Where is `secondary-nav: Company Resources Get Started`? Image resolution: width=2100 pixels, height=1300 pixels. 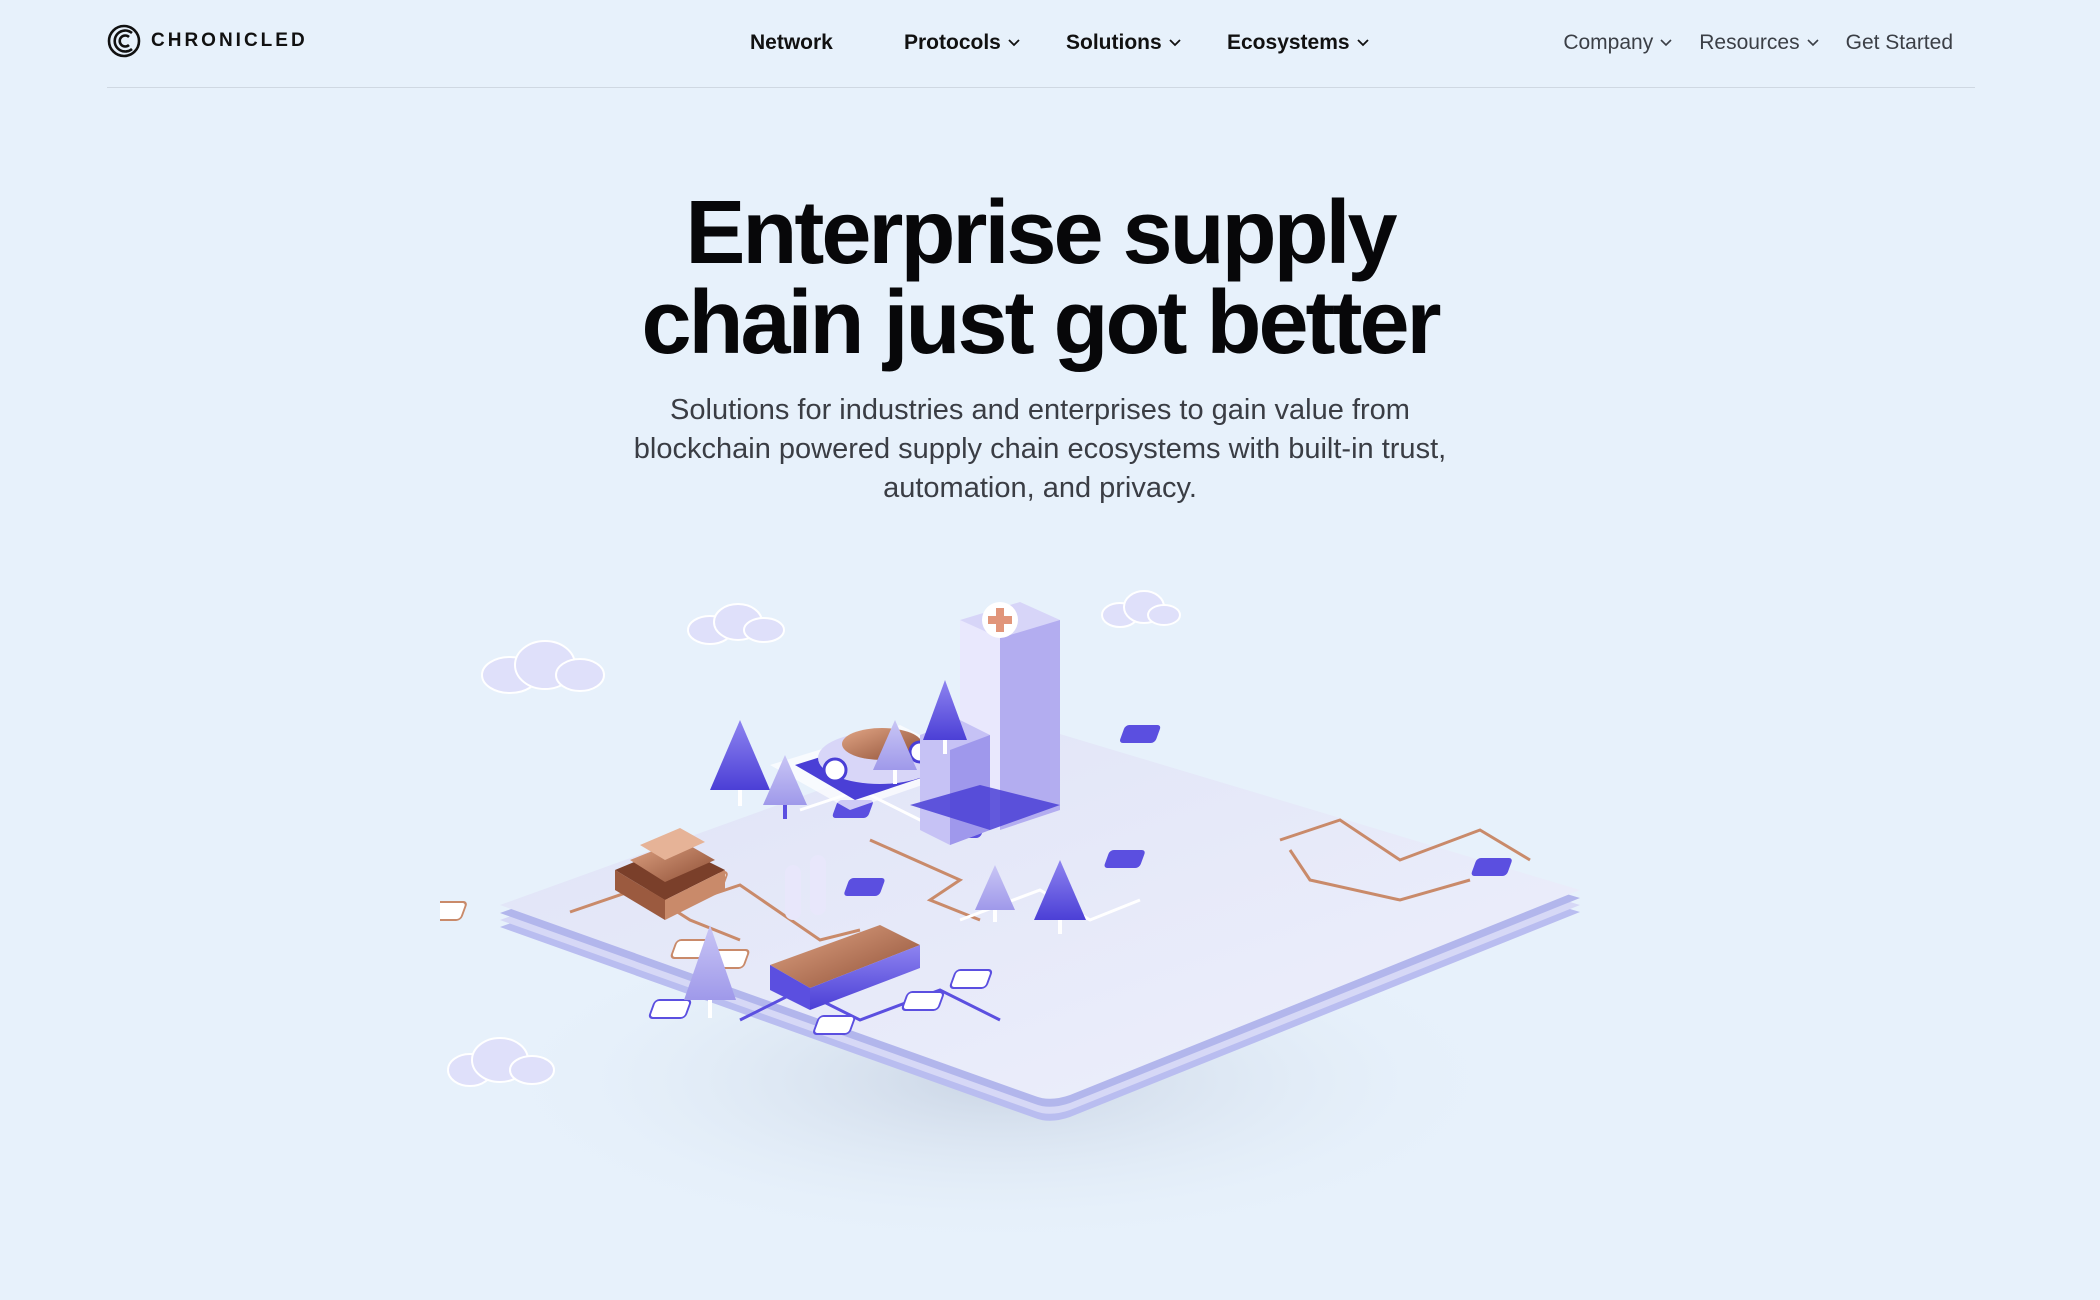 secondary-nav: Company Resources Get Started is located at coordinates (1758, 43).